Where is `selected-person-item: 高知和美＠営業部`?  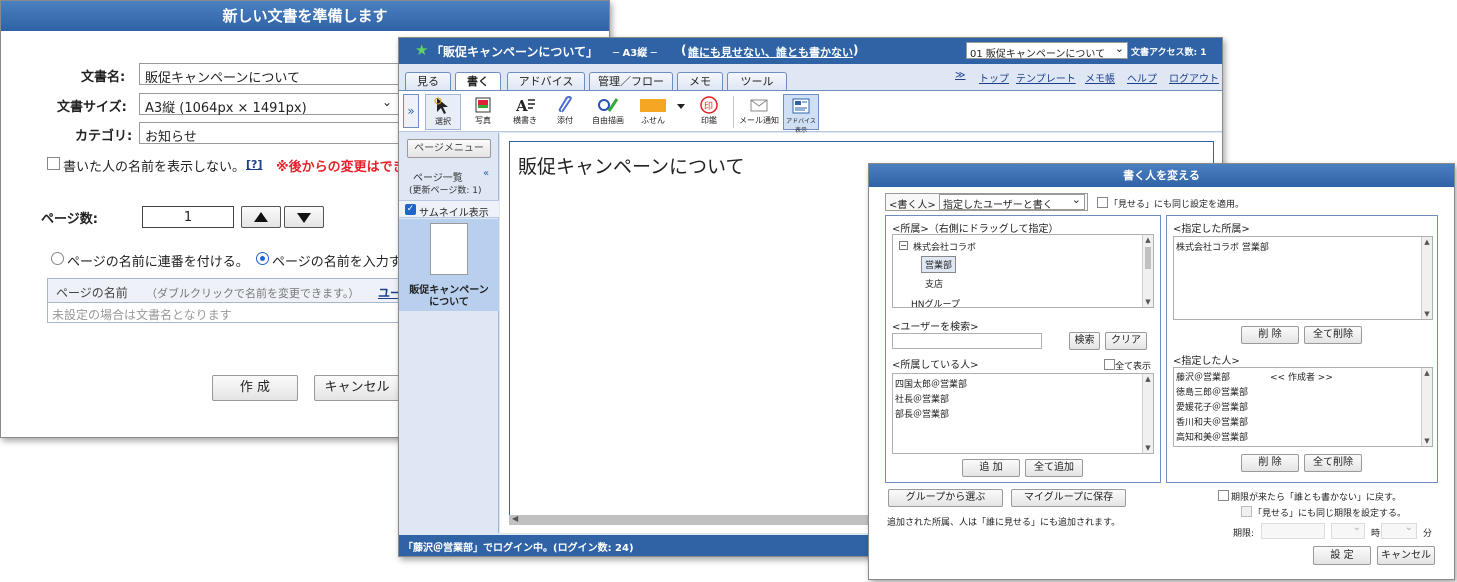 selected-person-item: 高知和美＠営業部 is located at coordinates (1212, 436).